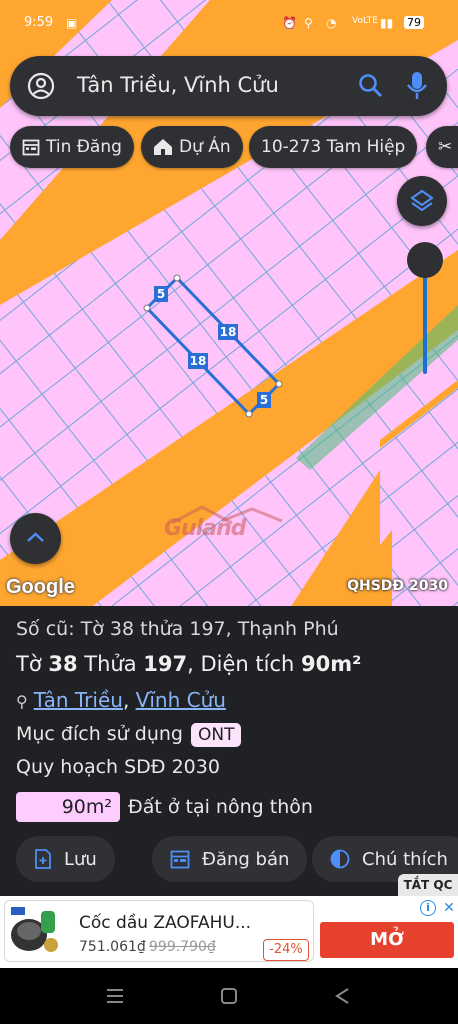  I want to click on plan-area-badge: 90m², so click(68, 807).